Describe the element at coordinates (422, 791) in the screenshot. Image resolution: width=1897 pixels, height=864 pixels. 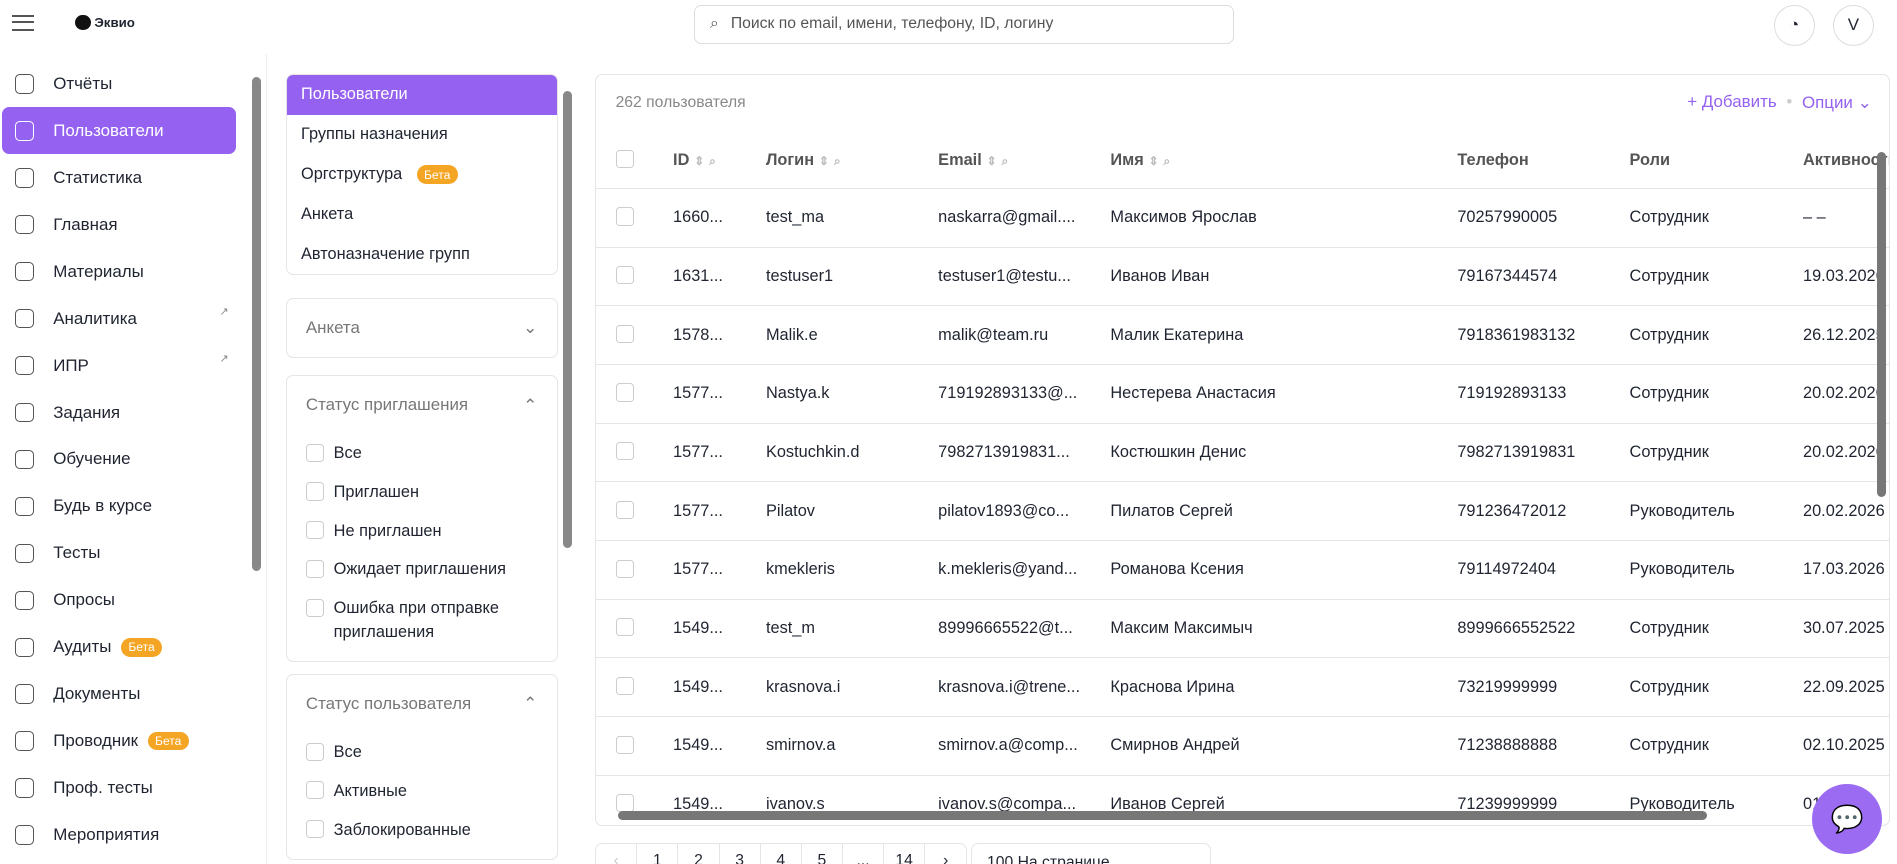
I see `filter-checkbox: Активные` at that location.